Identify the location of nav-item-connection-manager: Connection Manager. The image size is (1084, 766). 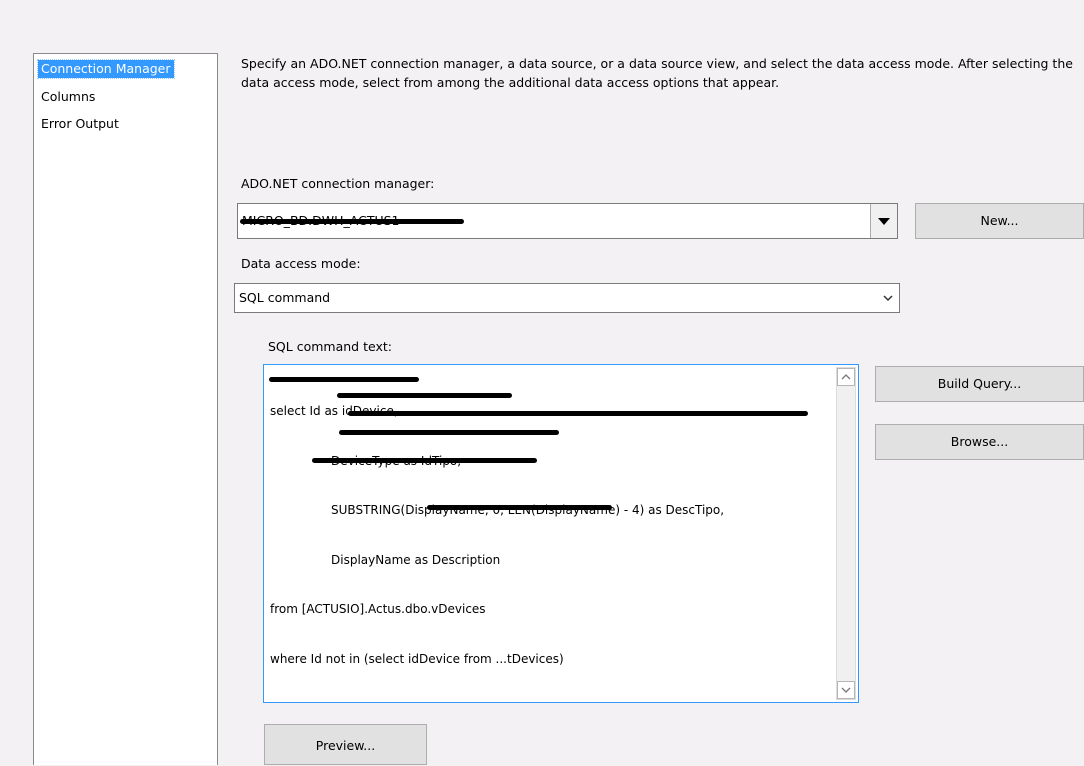
(106, 69).